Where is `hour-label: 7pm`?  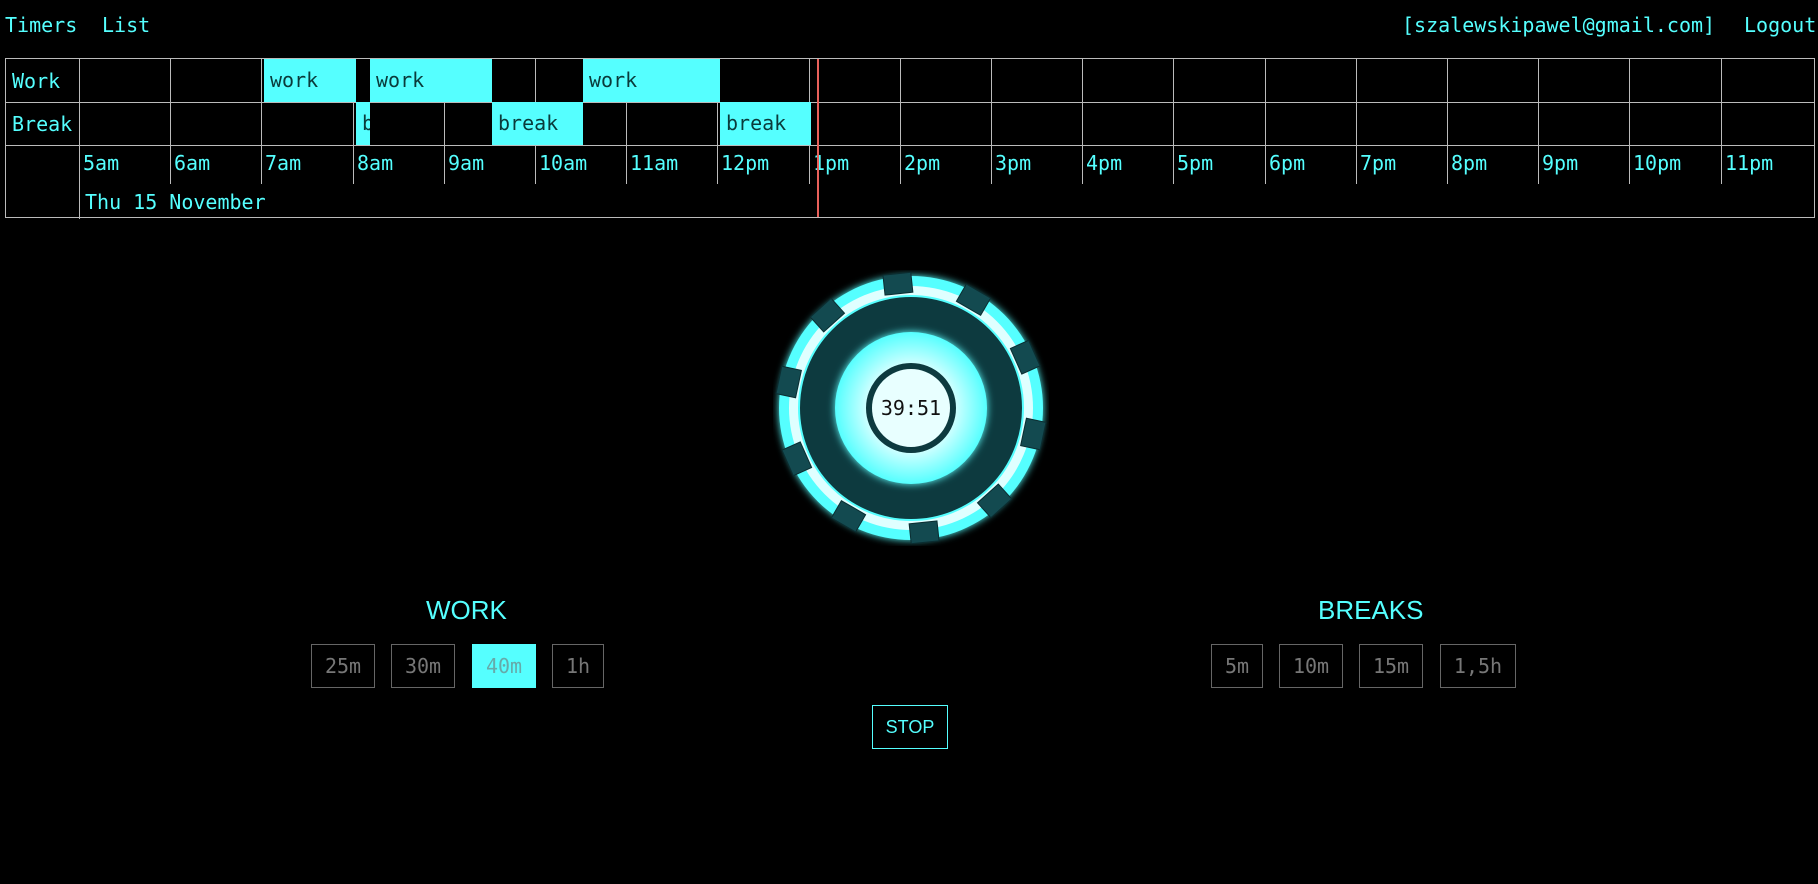
hour-label: 7pm is located at coordinates (1378, 163).